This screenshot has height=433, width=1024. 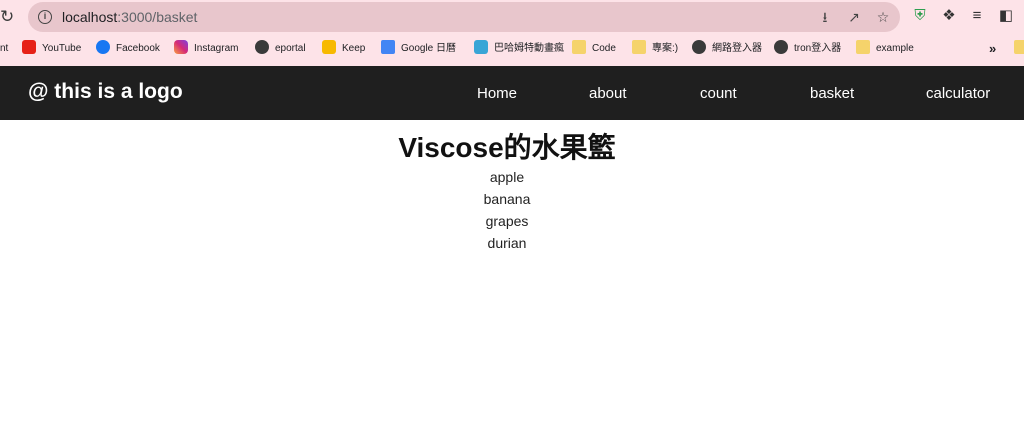 What do you see at coordinates (507, 177) in the screenshot?
I see `fruit-item: apple` at bounding box center [507, 177].